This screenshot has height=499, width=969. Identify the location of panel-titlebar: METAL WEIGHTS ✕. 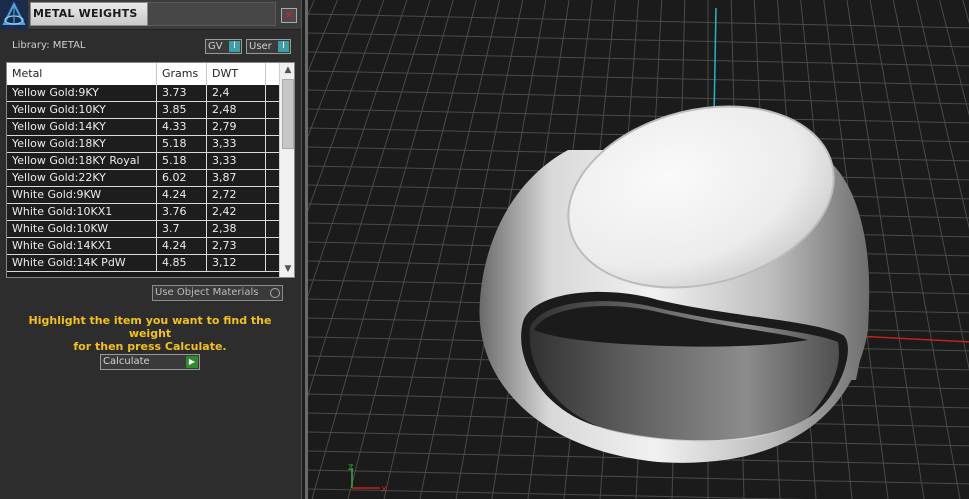
(150, 15).